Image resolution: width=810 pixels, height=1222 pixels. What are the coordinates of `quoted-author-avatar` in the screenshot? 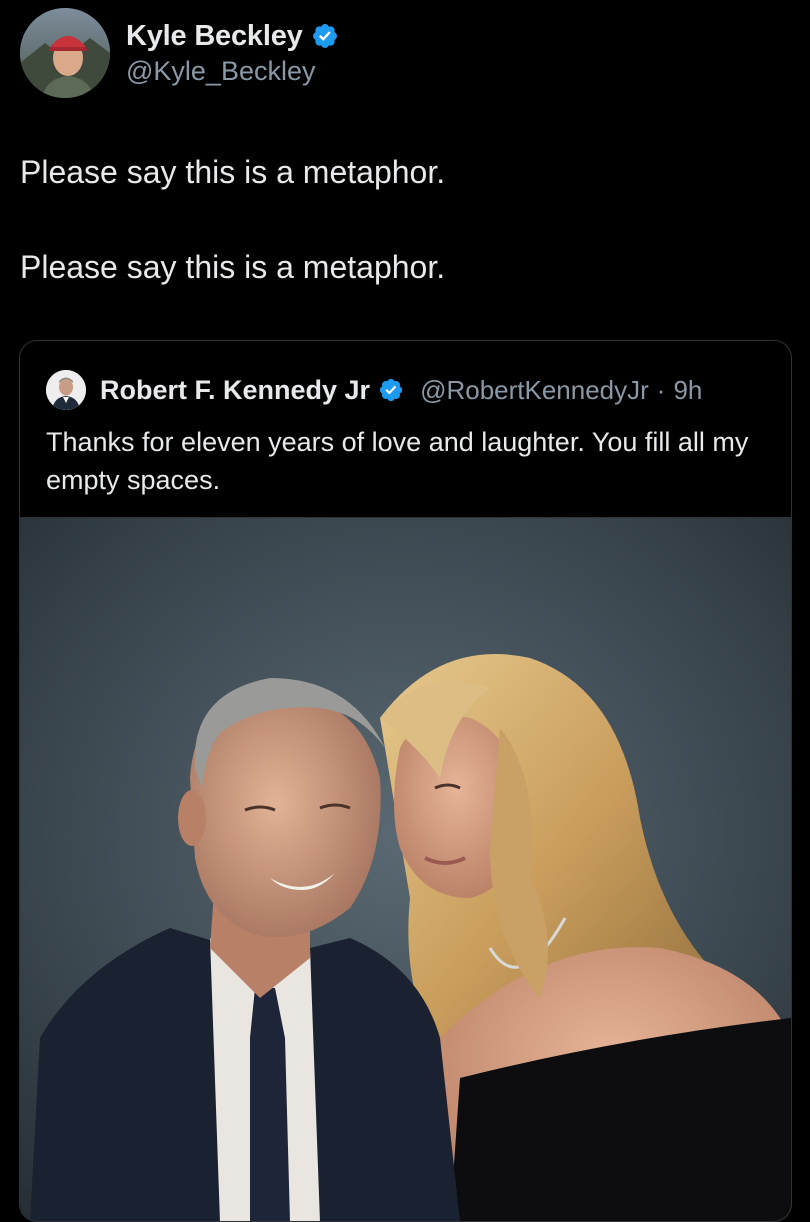 It's located at (66, 390).